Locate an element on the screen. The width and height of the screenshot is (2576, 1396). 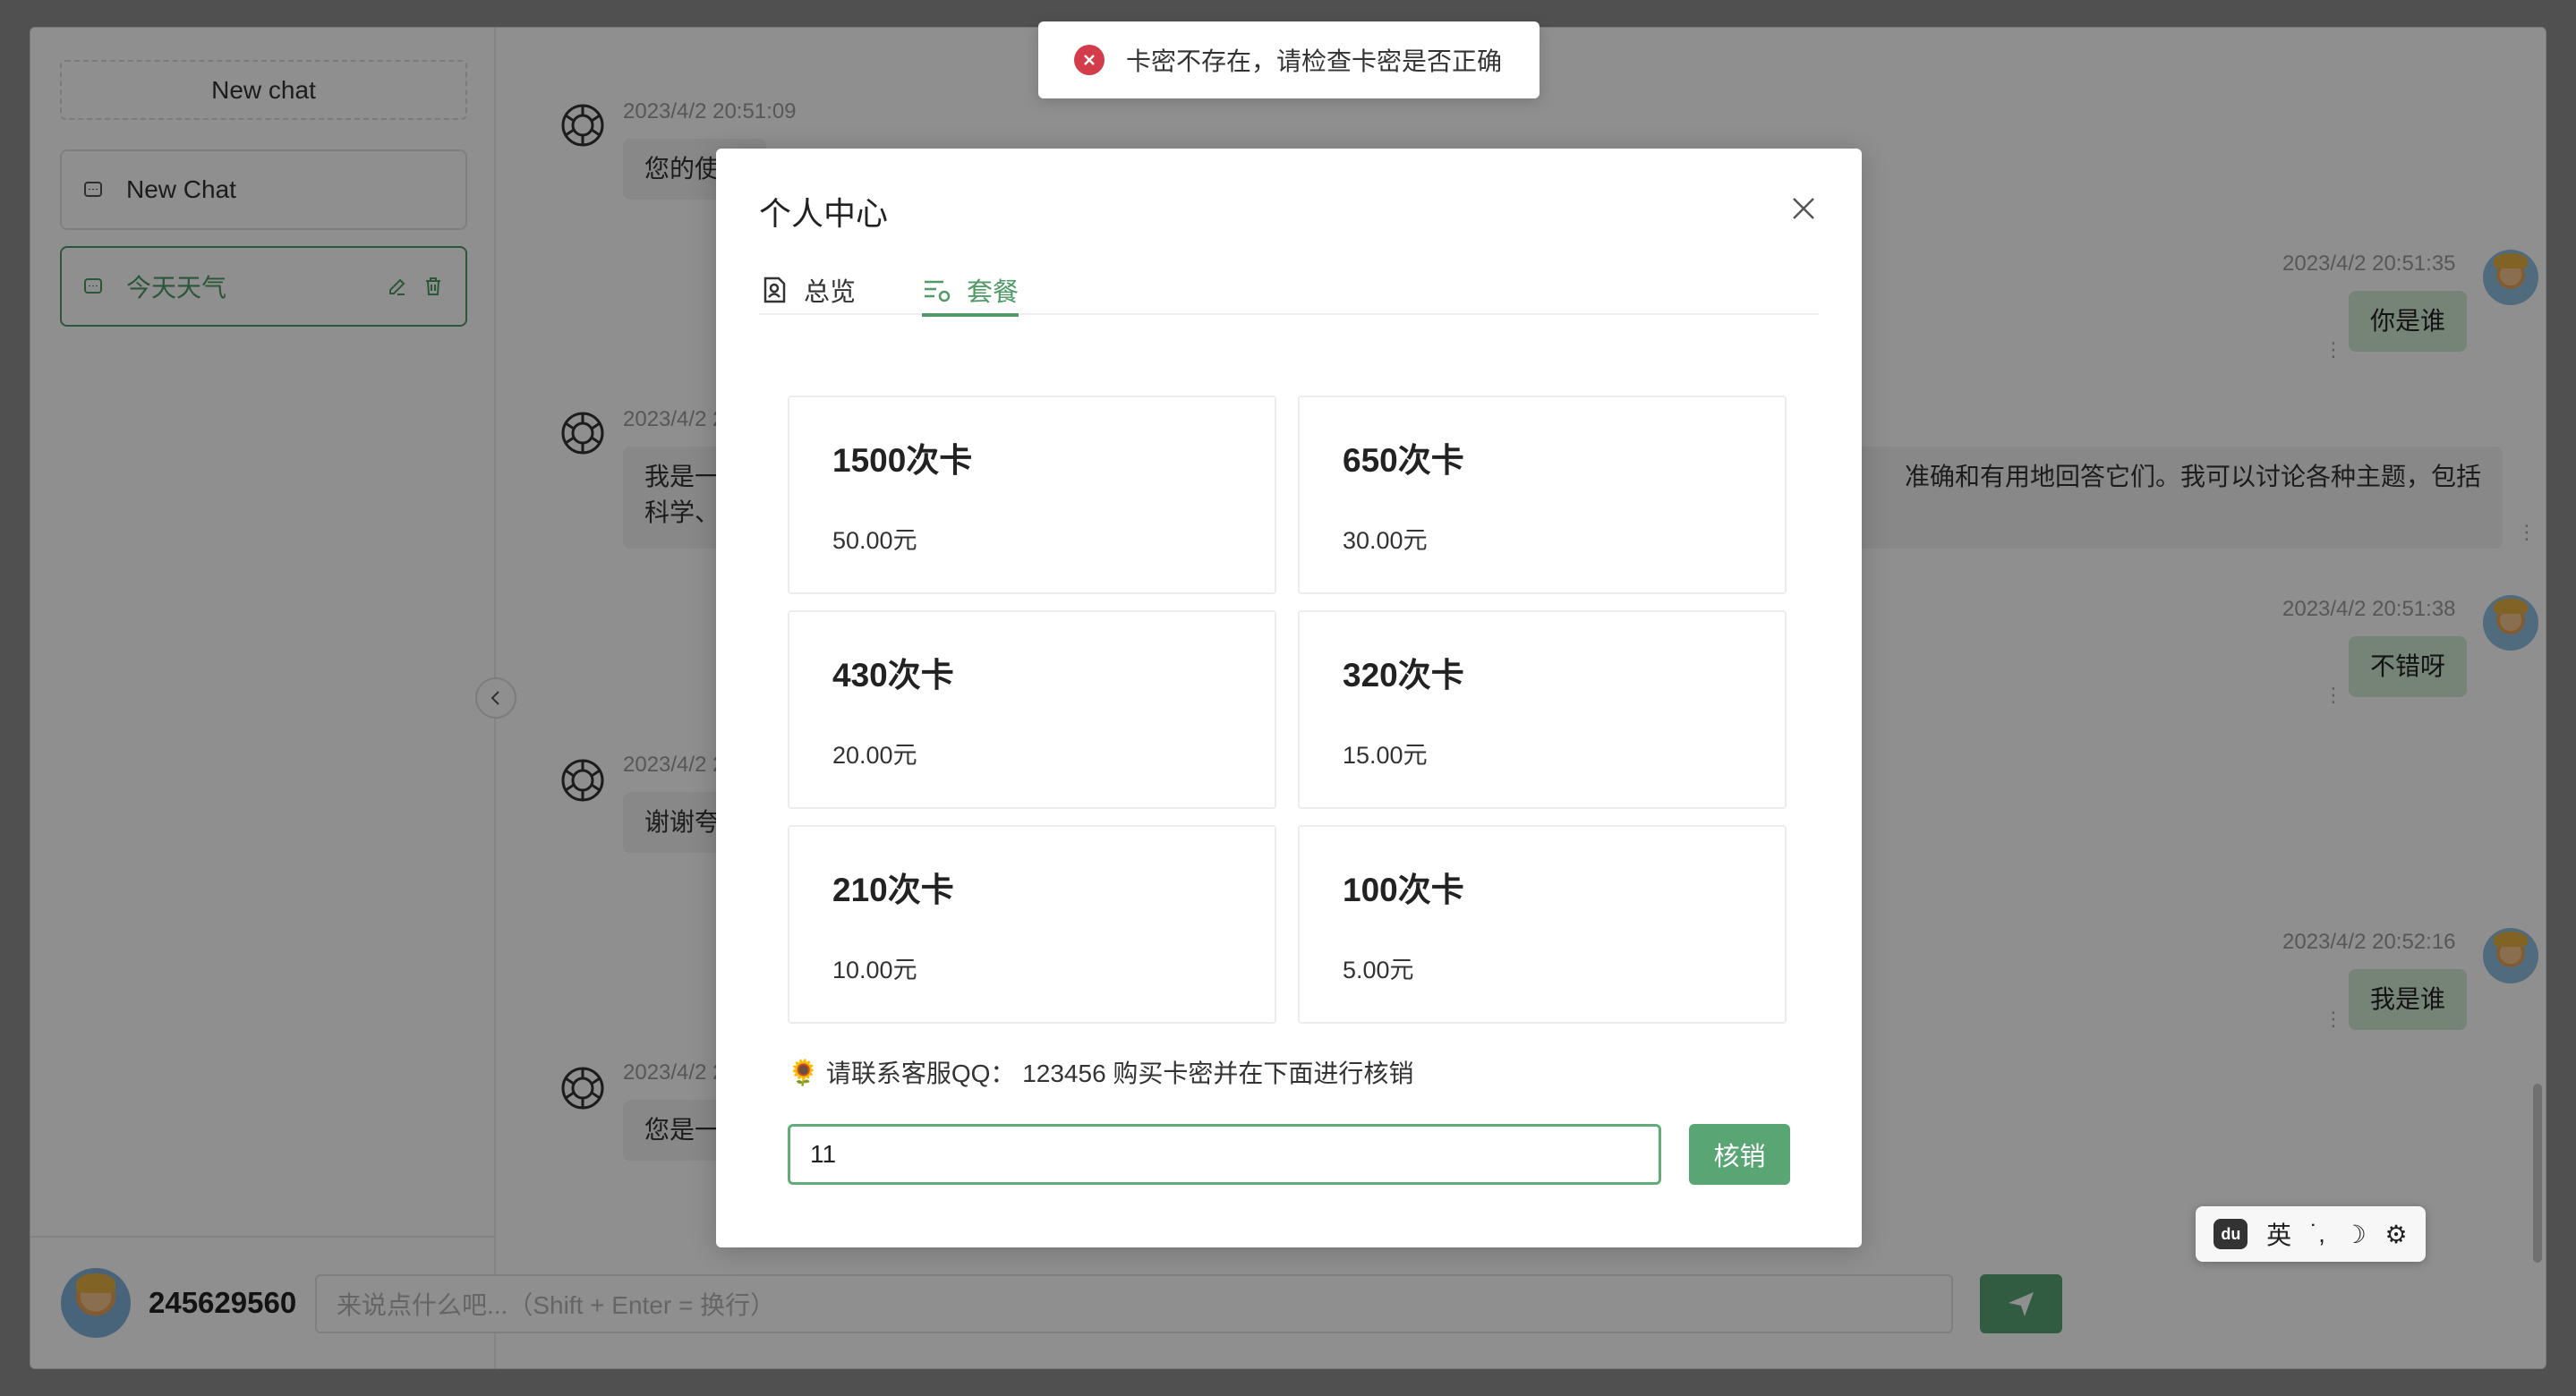
tab-label: 套餐 is located at coordinates (993, 292).